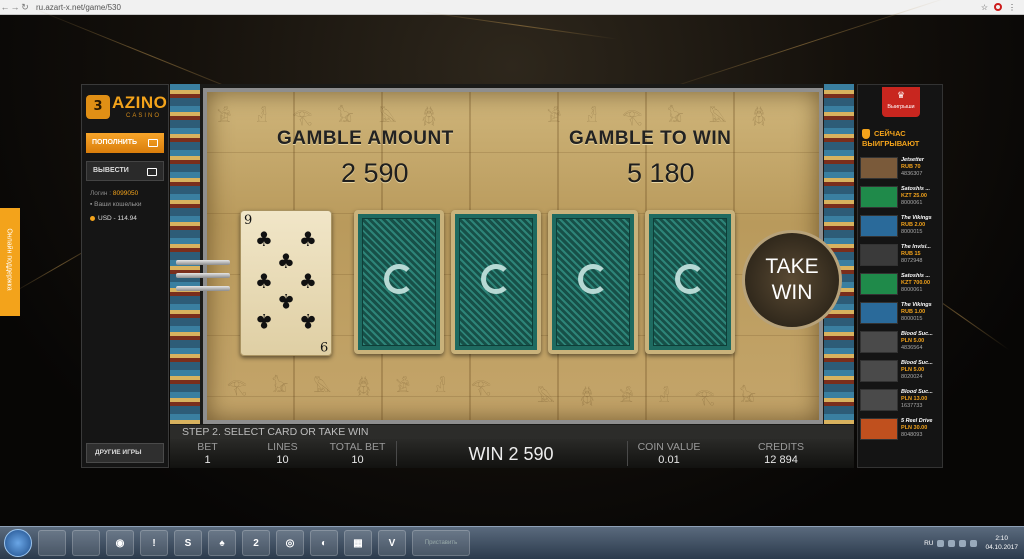  What do you see at coordinates (974, 543) in the screenshot?
I see `volume-icon` at bounding box center [974, 543].